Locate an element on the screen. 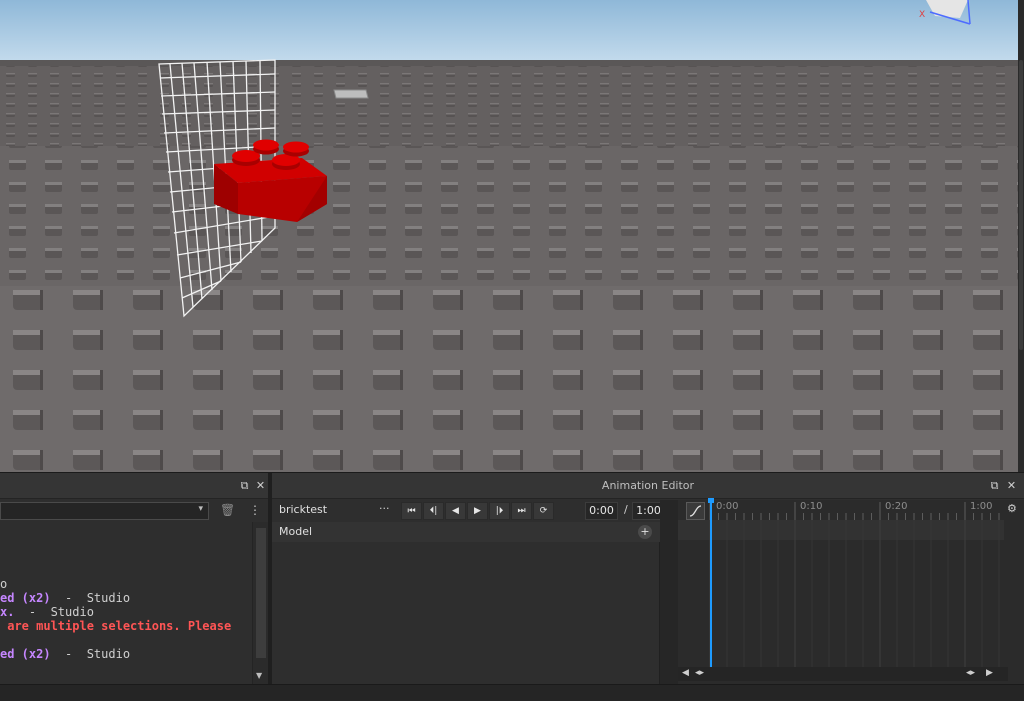 The width and height of the screenshot is (1024, 701). viewport-scrollbar is located at coordinates (1021, 236).